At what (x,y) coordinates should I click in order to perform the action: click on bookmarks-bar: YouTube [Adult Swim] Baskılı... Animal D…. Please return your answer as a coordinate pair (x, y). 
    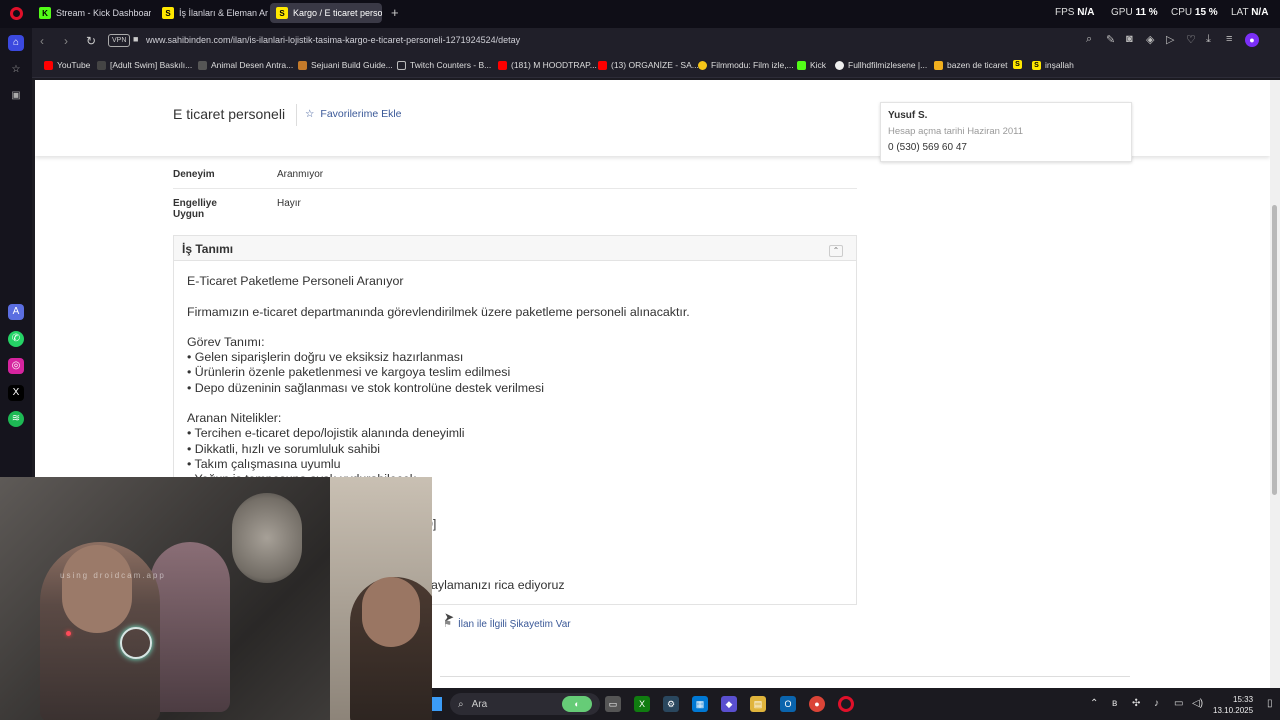
    Looking at the image, I should click on (656, 66).